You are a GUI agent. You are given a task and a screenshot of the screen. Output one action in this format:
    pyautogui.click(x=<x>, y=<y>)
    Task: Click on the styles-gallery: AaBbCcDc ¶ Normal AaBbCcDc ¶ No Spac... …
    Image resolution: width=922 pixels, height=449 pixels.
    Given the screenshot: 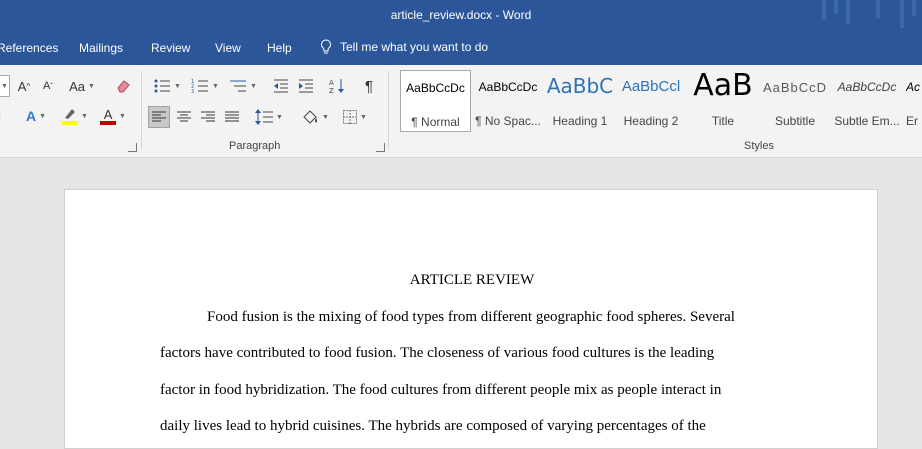 What is the action you would take?
    pyautogui.click(x=659, y=101)
    